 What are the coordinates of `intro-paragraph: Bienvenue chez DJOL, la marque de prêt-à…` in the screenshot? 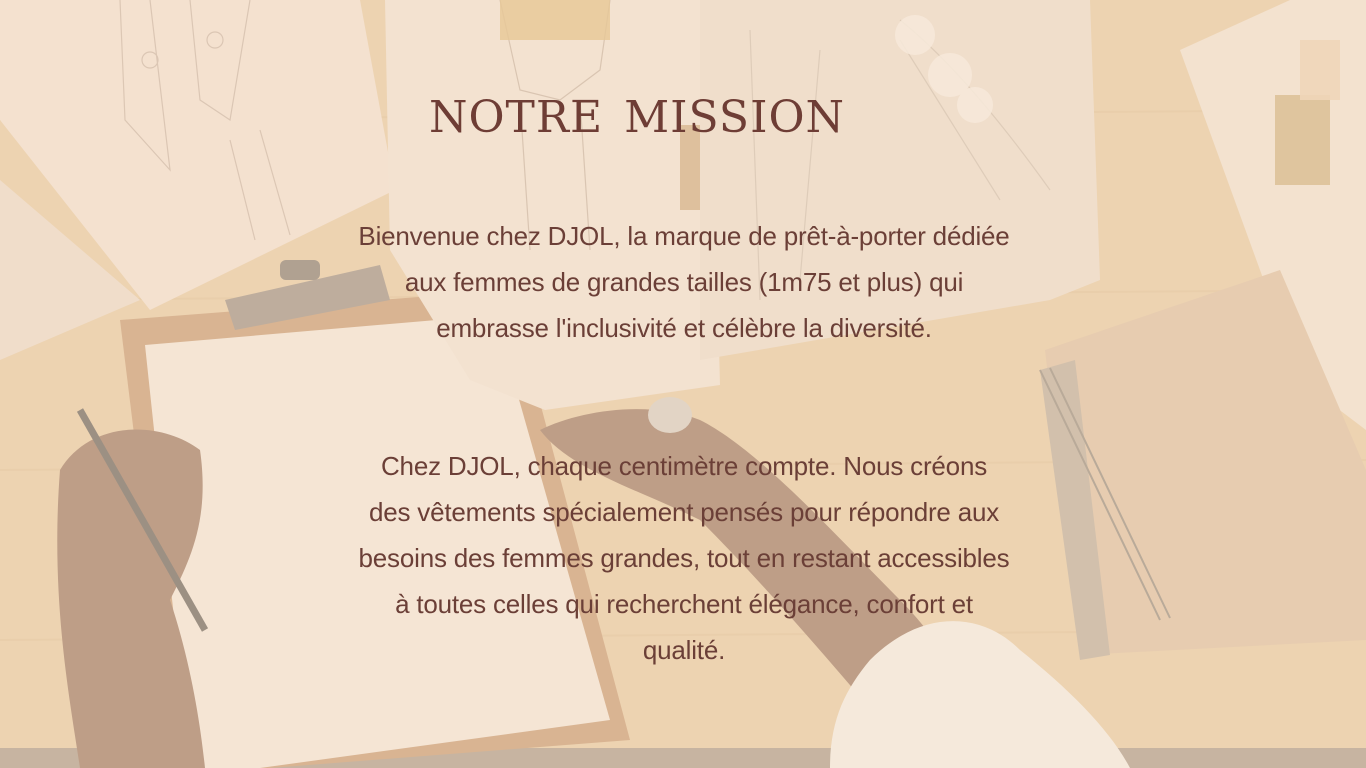 It's located at (684, 282).